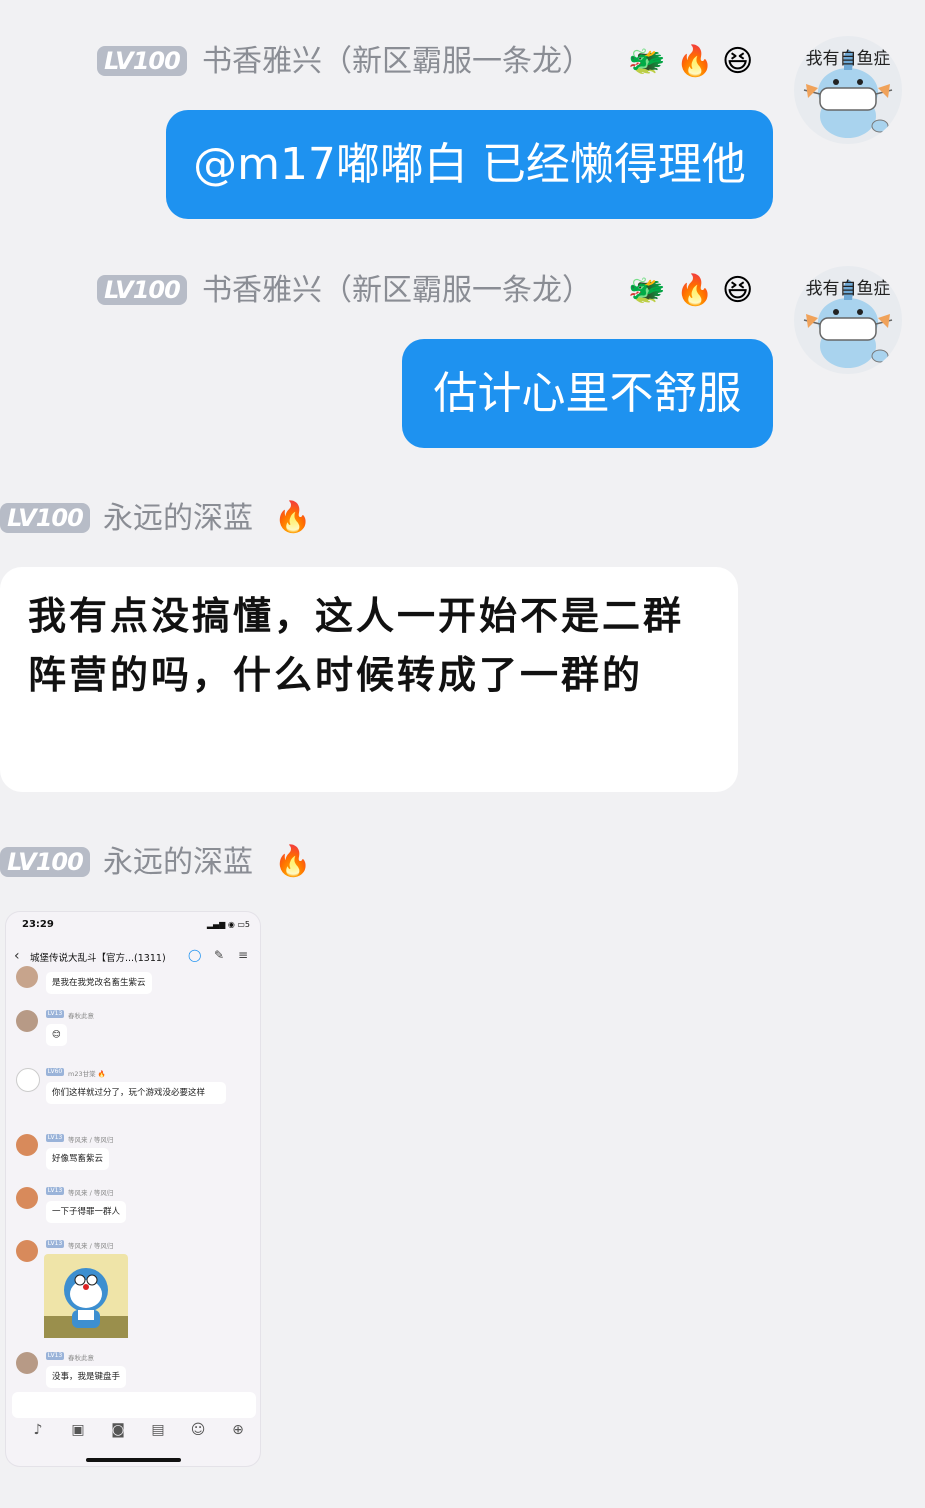  I want to click on emoji-icon: ☺, so click(198, 1430).